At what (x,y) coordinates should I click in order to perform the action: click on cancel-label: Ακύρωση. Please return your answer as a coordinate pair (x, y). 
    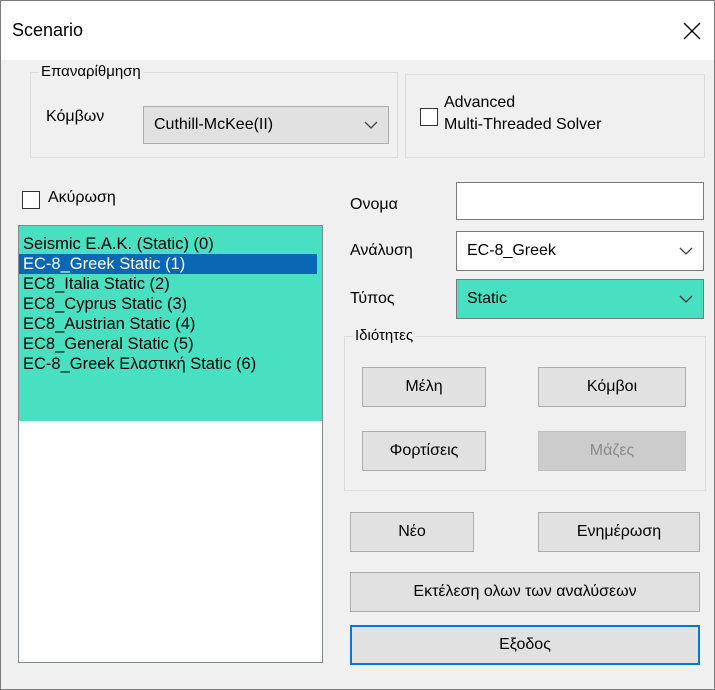
    Looking at the image, I should click on (82, 198).